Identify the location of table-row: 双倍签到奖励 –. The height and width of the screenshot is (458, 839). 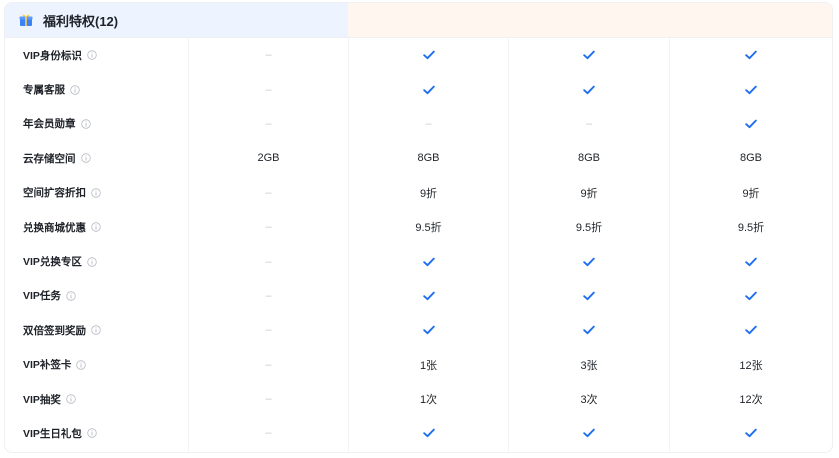
(418, 330).